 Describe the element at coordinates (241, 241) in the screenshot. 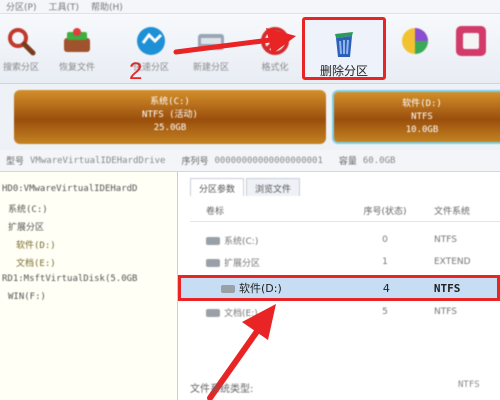

I see `row-name: 系统(C:)` at that location.